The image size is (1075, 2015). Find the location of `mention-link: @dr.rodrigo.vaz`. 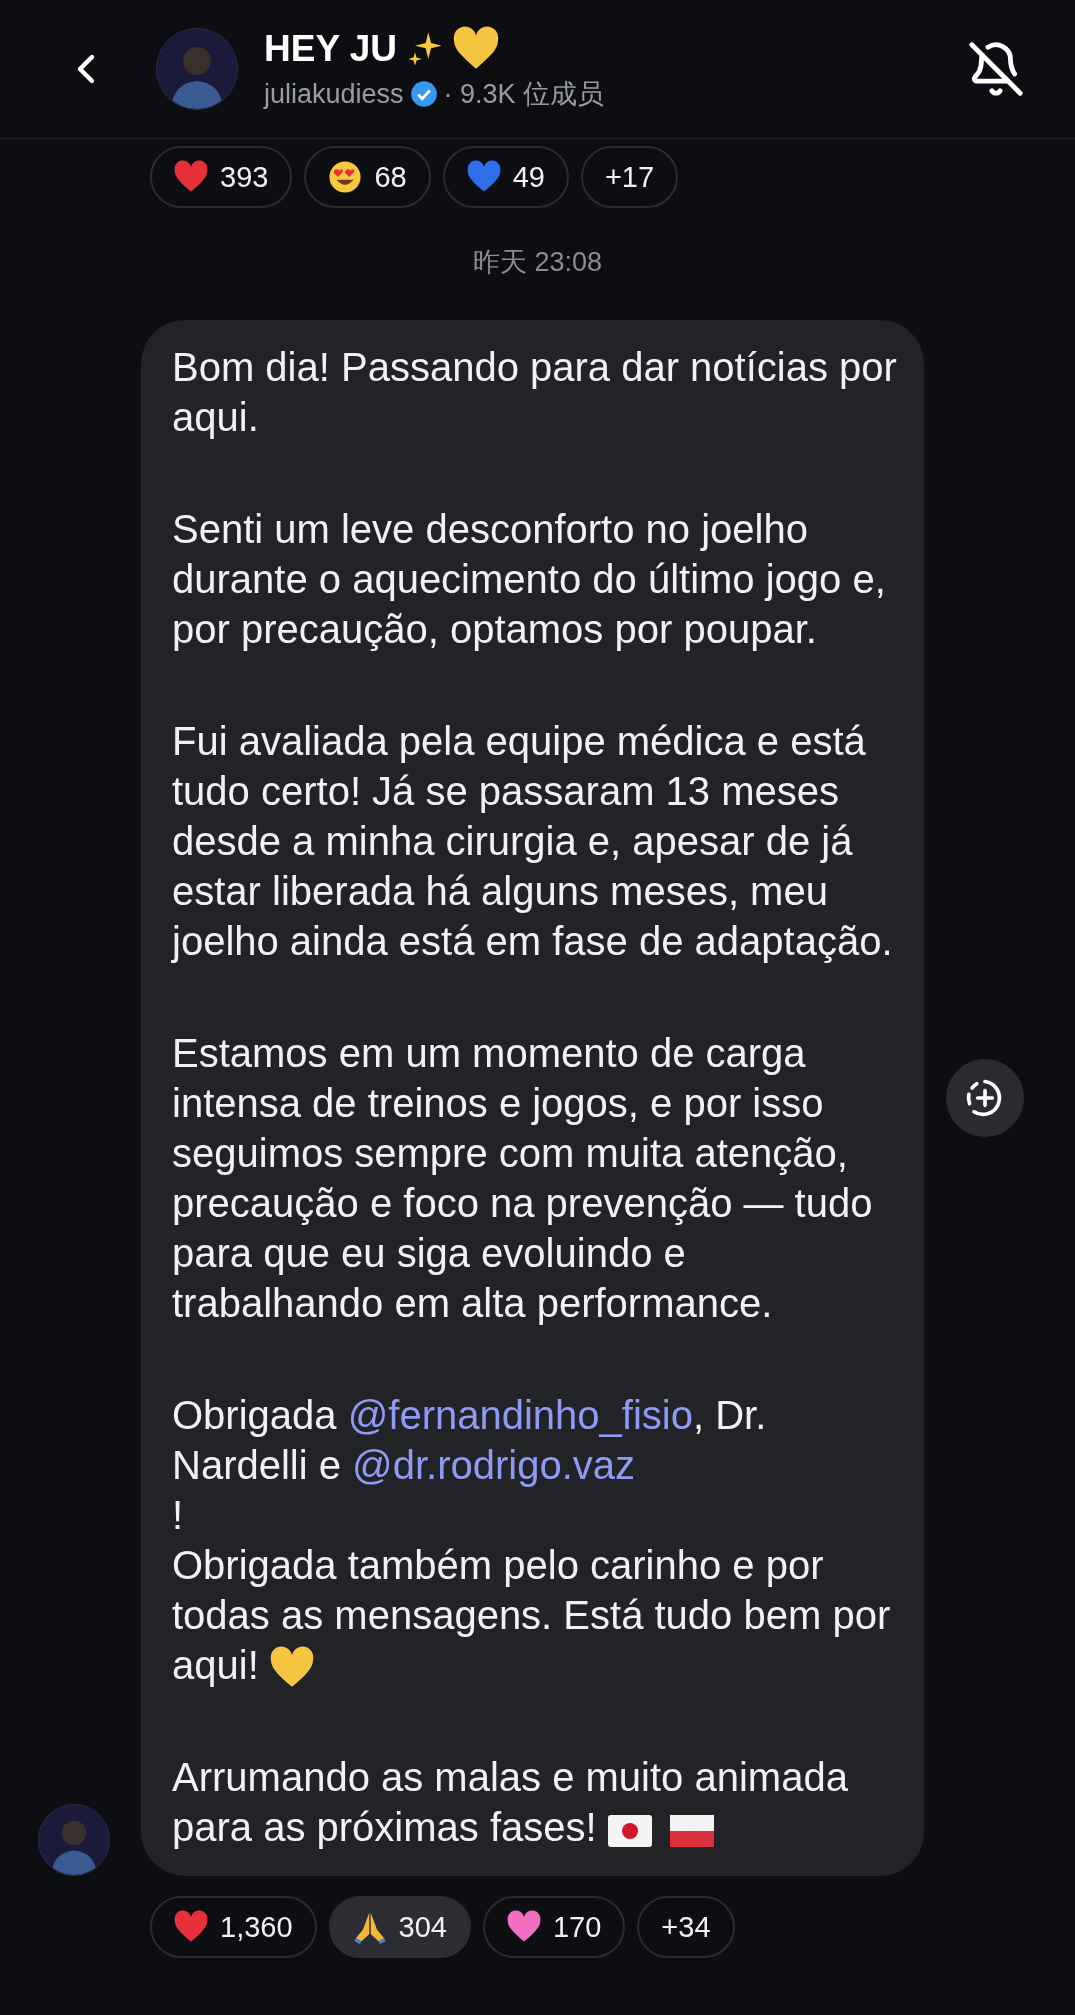

mention-link: @dr.rodrigo.vaz is located at coordinates (494, 1465).